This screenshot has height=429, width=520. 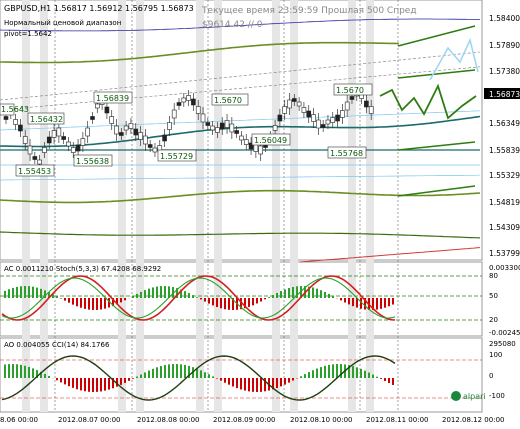 I want to click on alpari-logo: alpari, so click(x=468, y=396).